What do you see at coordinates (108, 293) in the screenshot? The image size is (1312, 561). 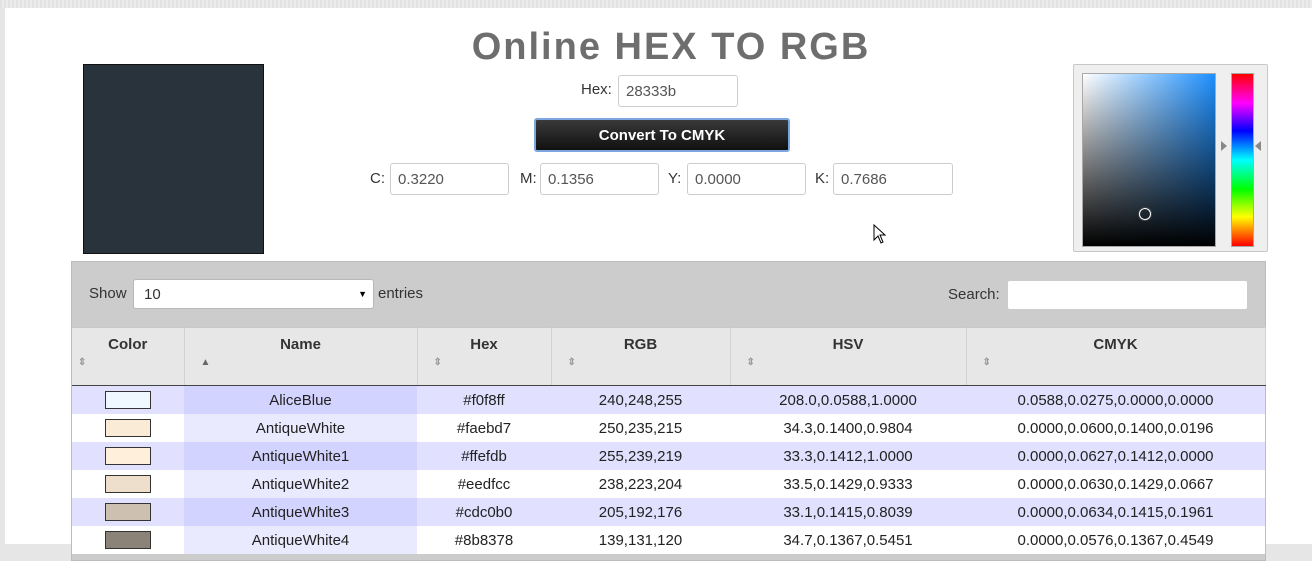 I see `show-label: Show` at bounding box center [108, 293].